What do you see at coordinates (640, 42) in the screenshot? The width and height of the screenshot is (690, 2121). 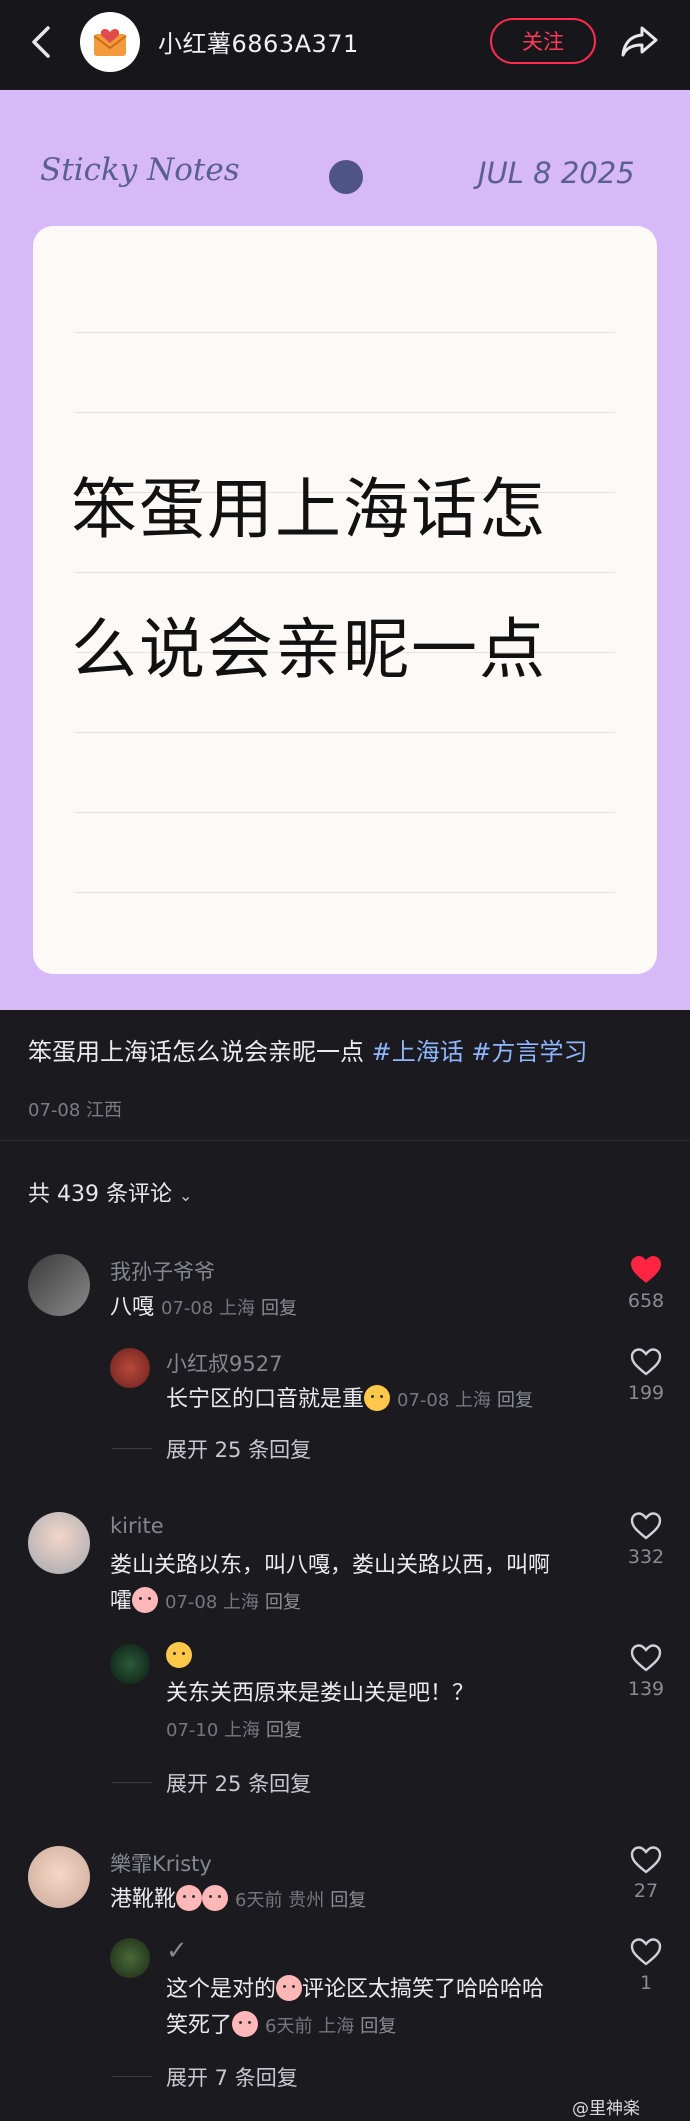 I see `share-icon` at bounding box center [640, 42].